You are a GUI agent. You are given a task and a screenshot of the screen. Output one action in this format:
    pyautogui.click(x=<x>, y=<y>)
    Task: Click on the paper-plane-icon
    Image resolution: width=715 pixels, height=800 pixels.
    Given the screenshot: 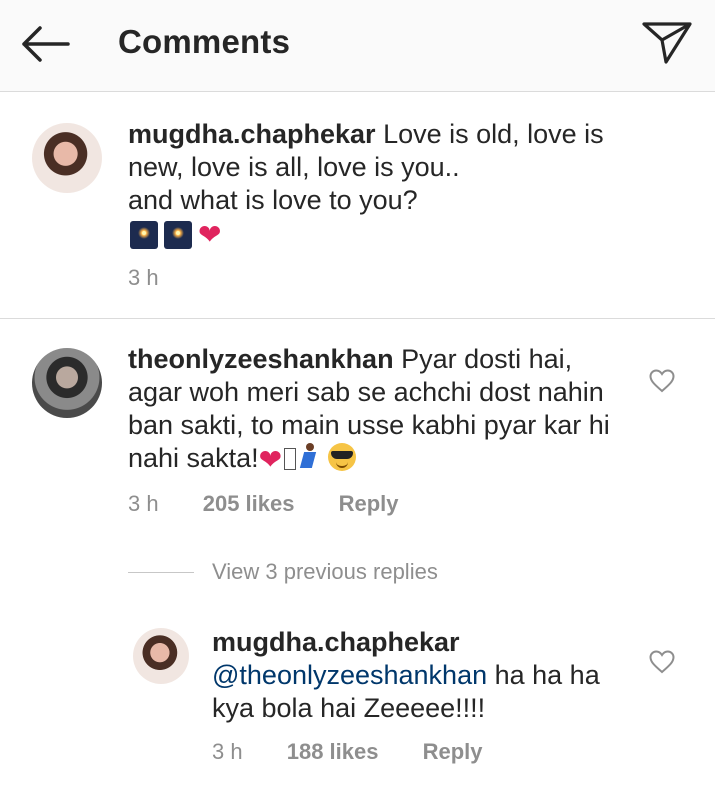 What is the action you would take?
    pyautogui.click(x=667, y=43)
    